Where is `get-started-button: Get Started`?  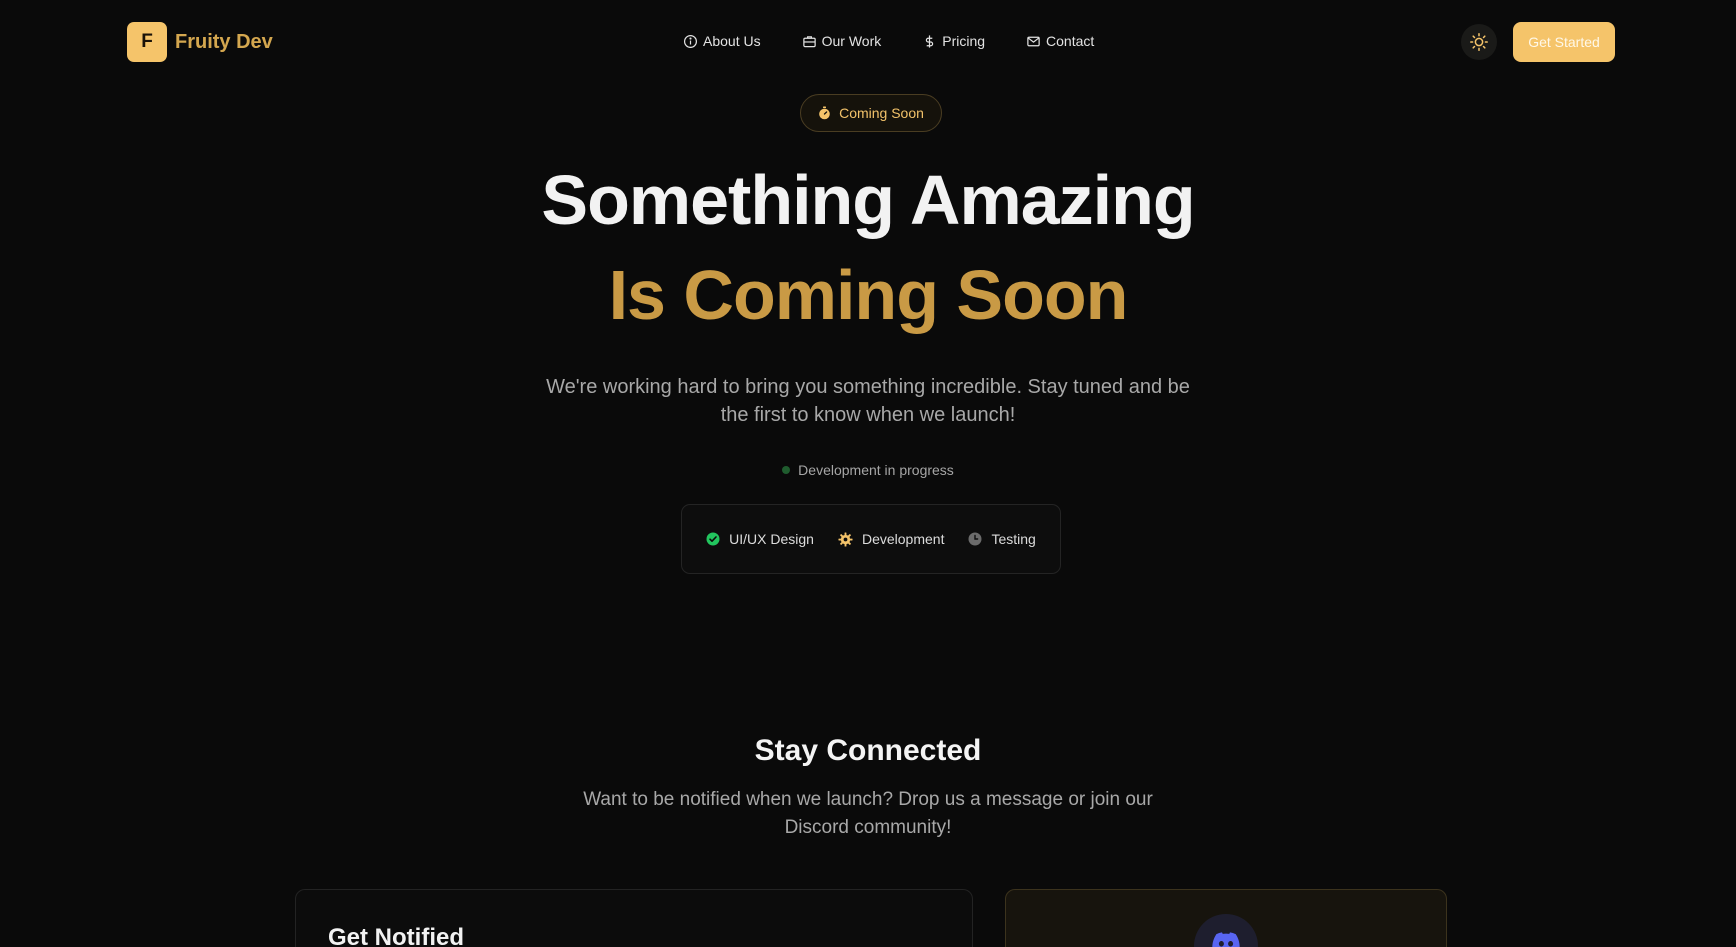
get-started-button: Get Started is located at coordinates (1564, 42).